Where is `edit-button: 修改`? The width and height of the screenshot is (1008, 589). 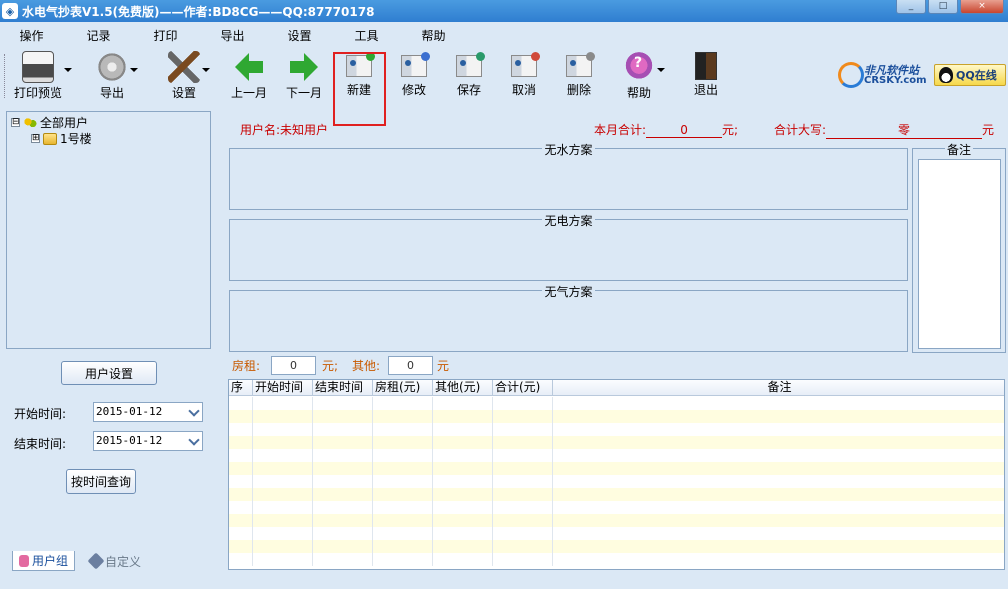
edit-button: 修改 is located at coordinates (415, 74).